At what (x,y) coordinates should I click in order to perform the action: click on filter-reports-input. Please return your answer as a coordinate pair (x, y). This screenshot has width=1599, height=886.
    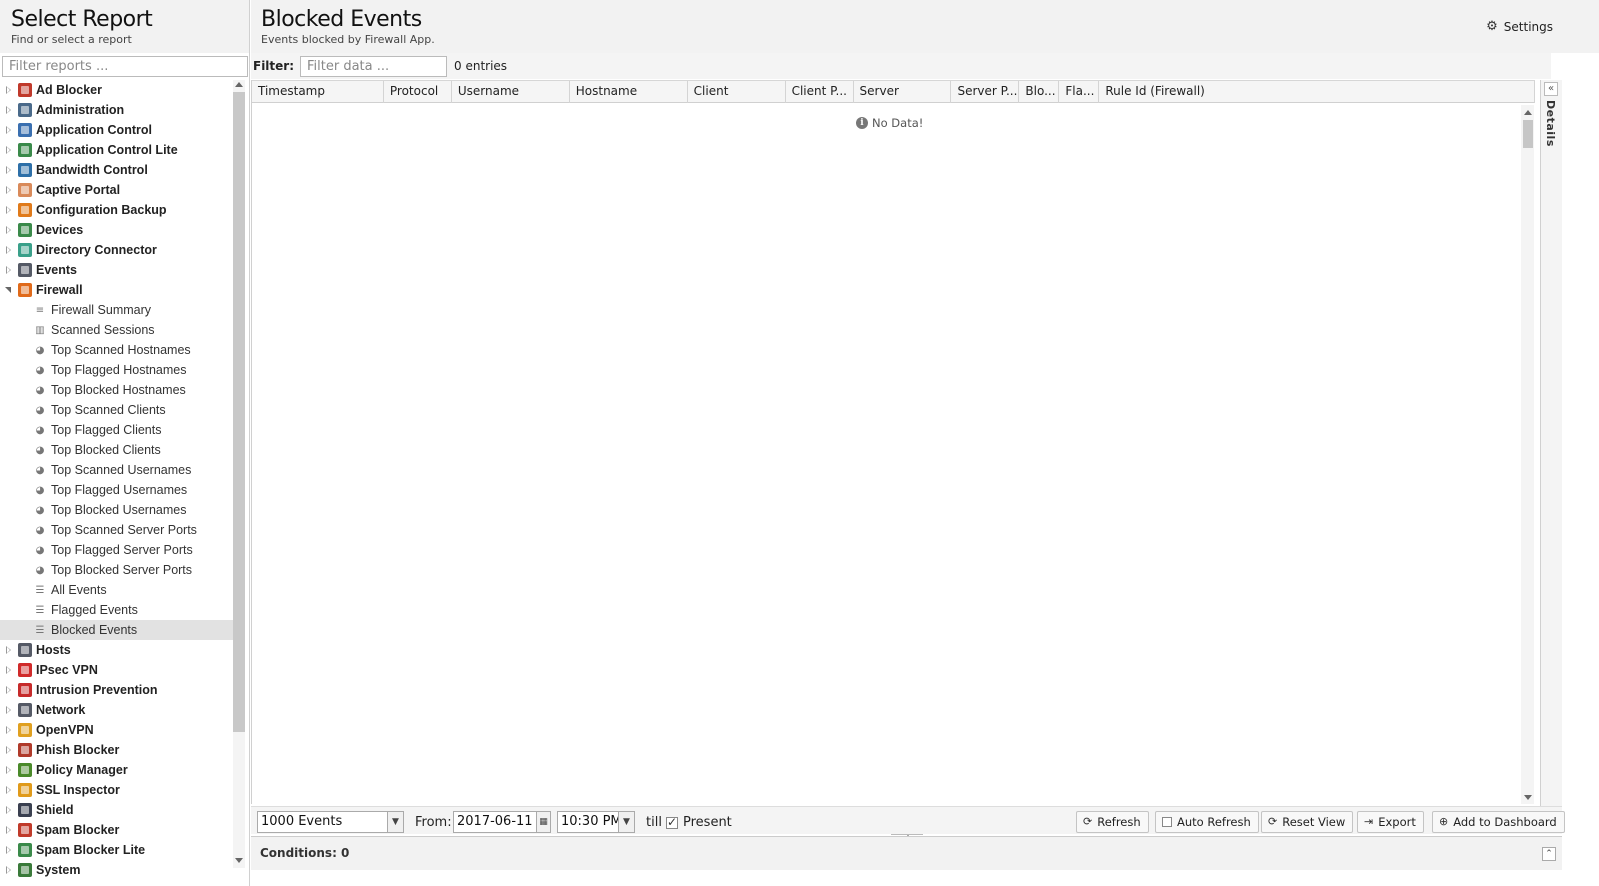
    Looking at the image, I should click on (125, 66).